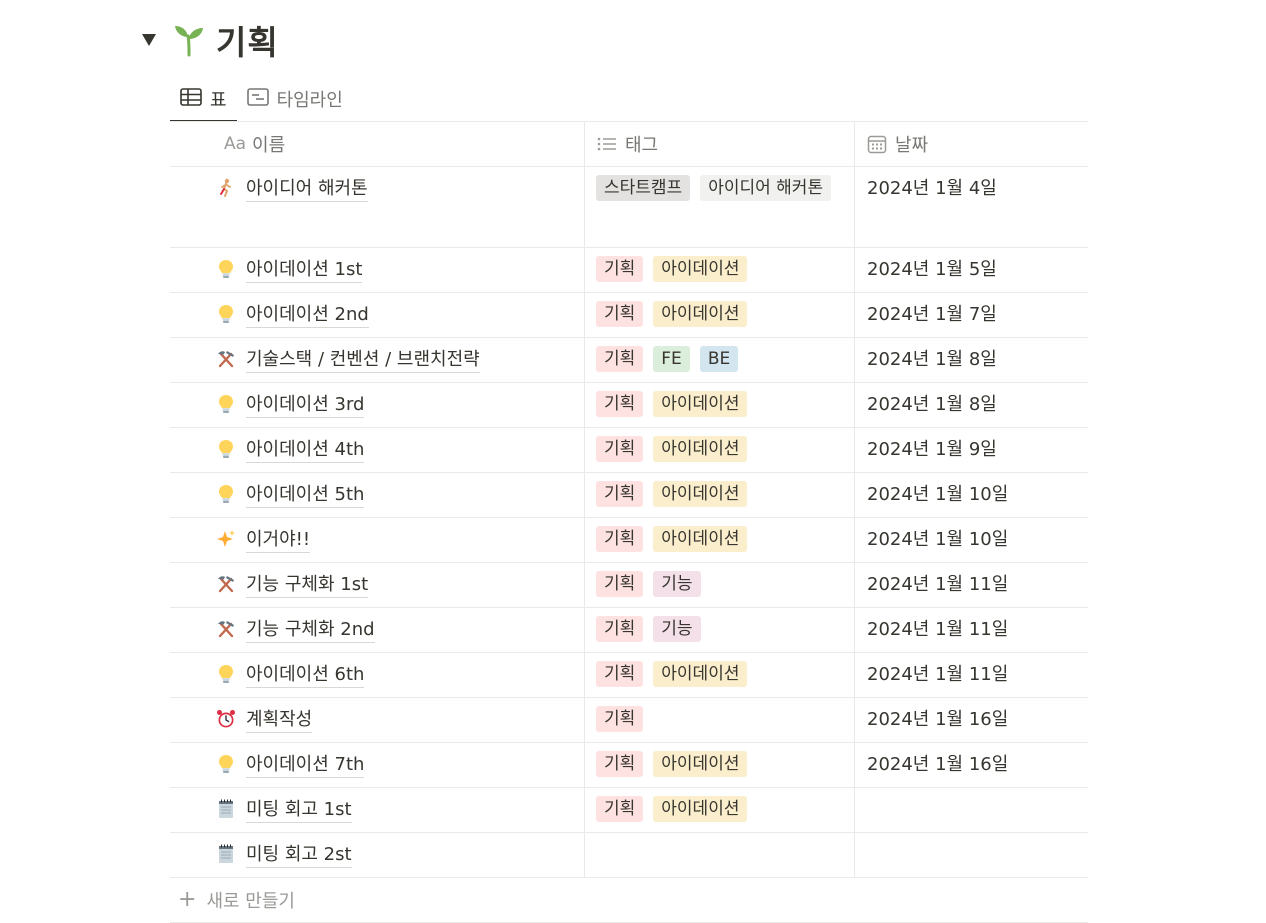  What do you see at coordinates (307, 189) in the screenshot?
I see `row-title-link: 아이디어 해커톤` at bounding box center [307, 189].